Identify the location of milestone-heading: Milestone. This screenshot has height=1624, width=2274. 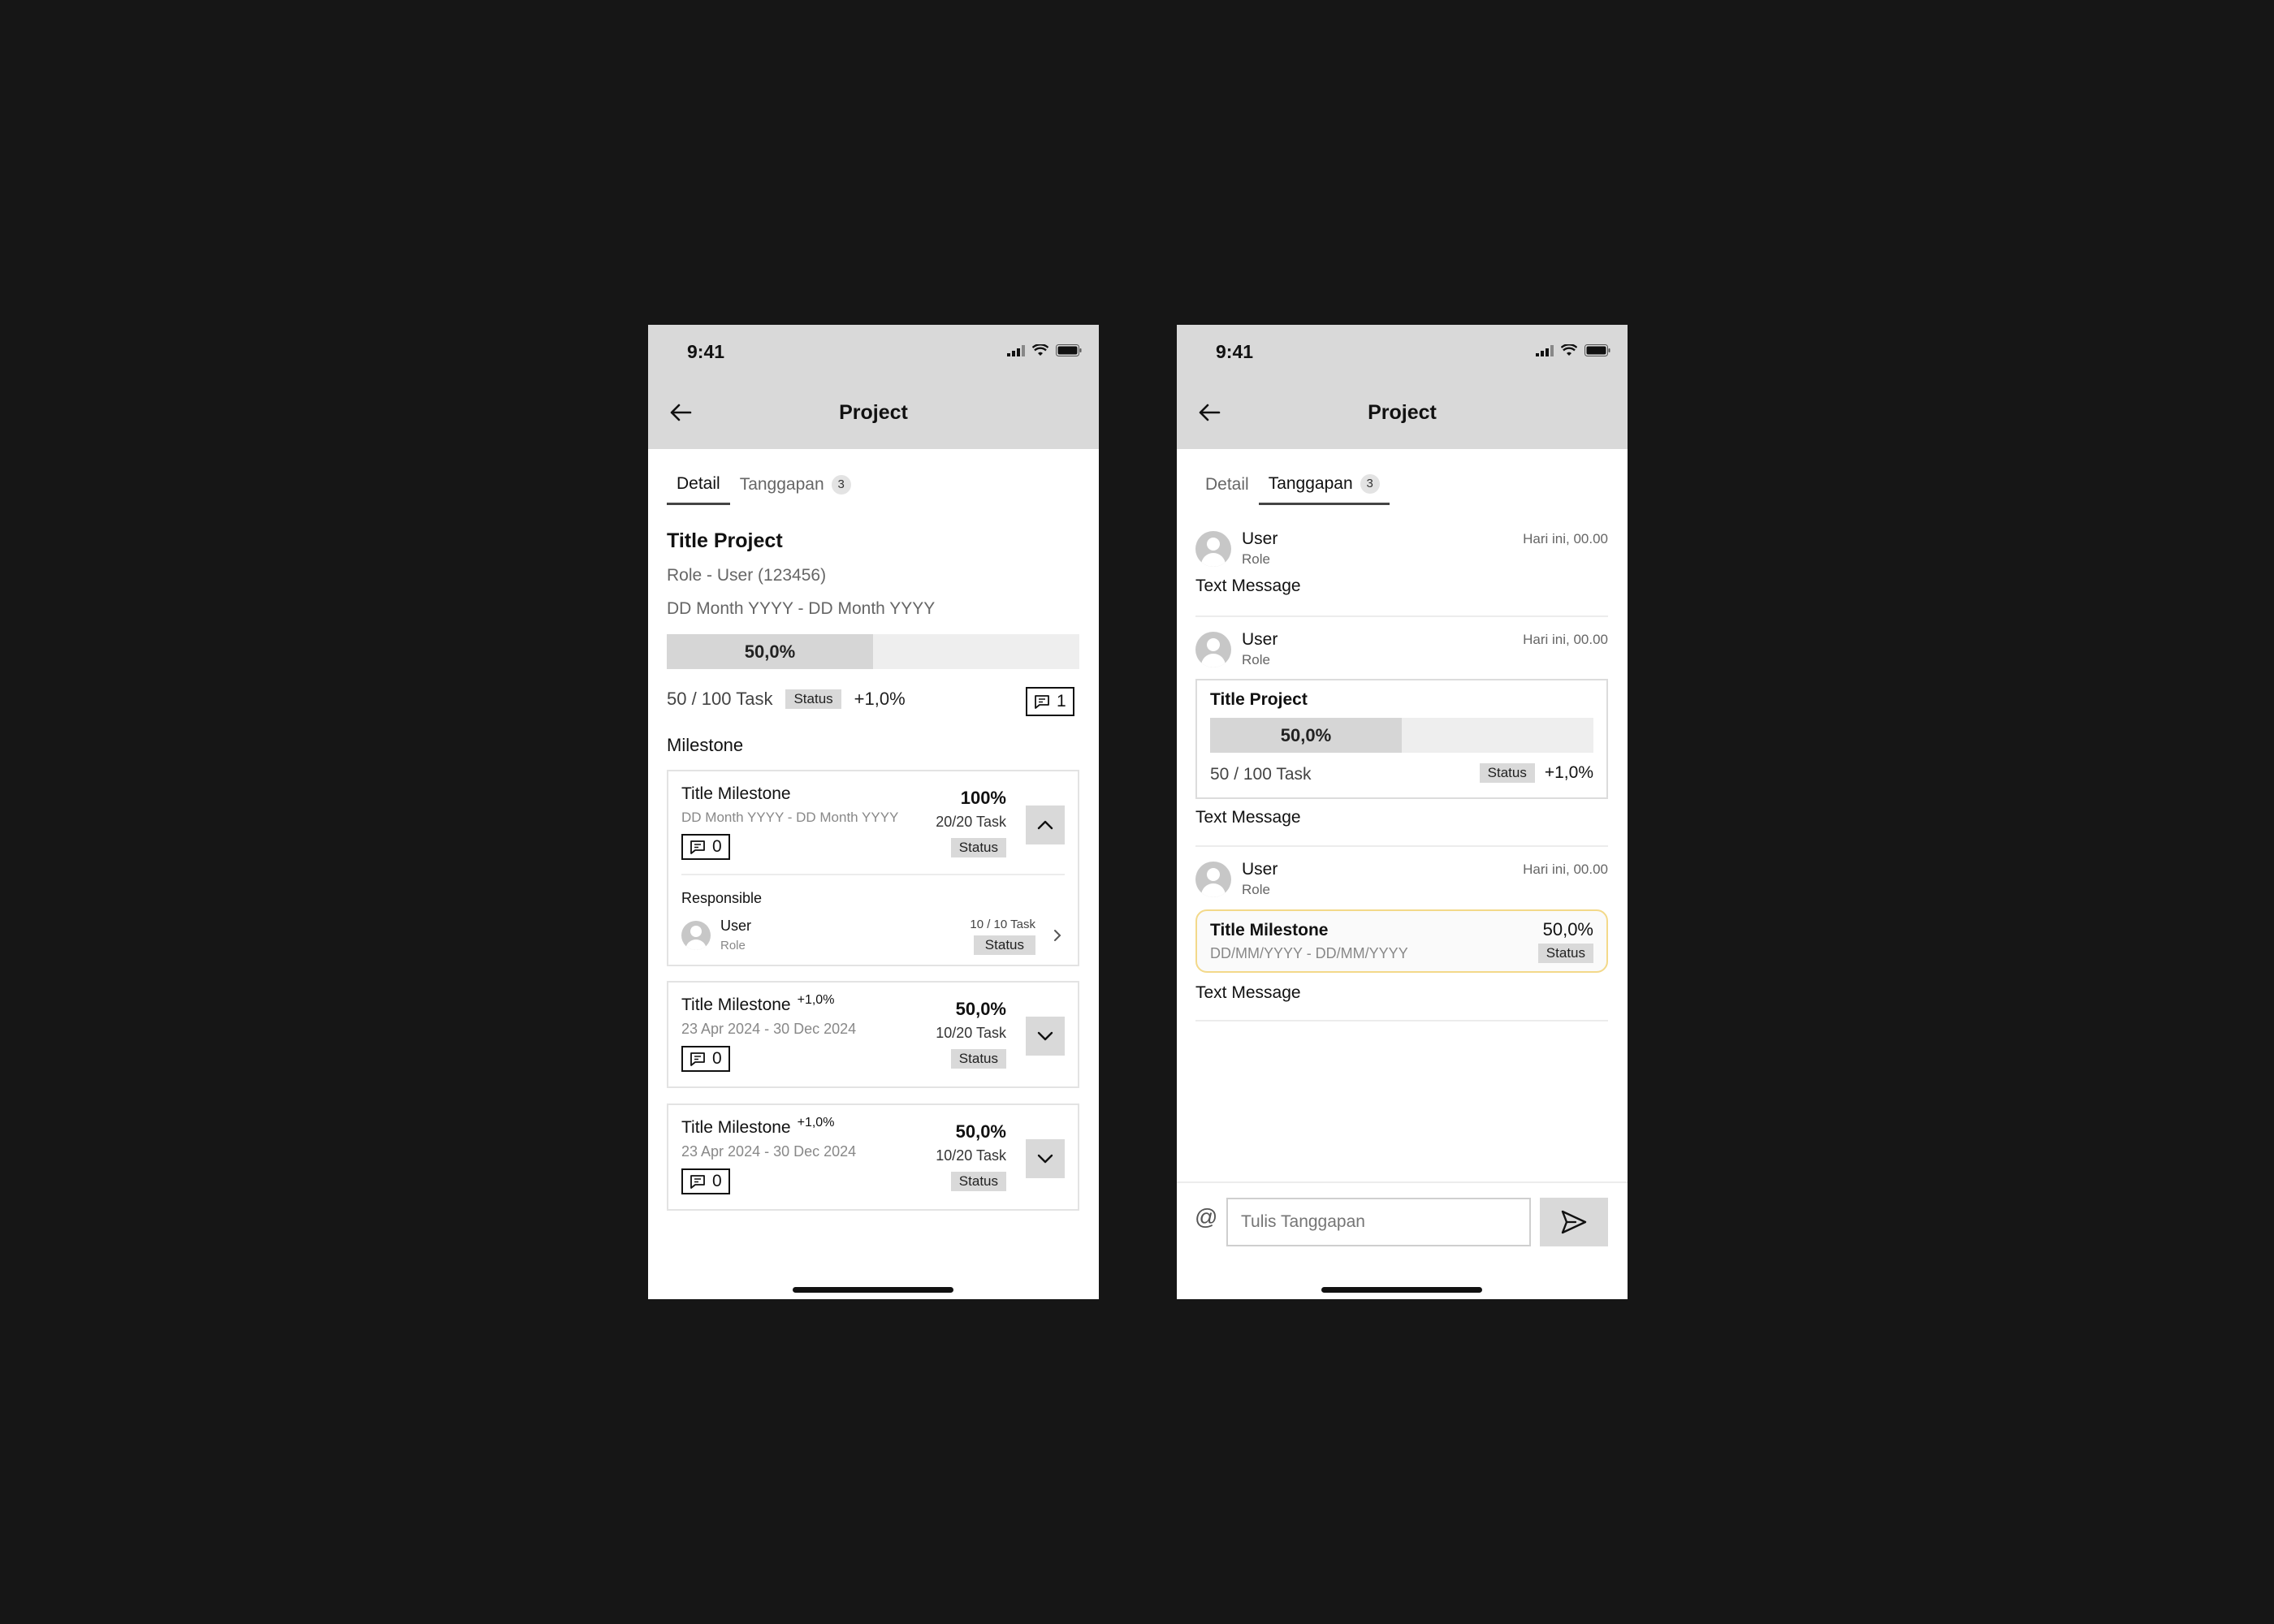
(705, 745).